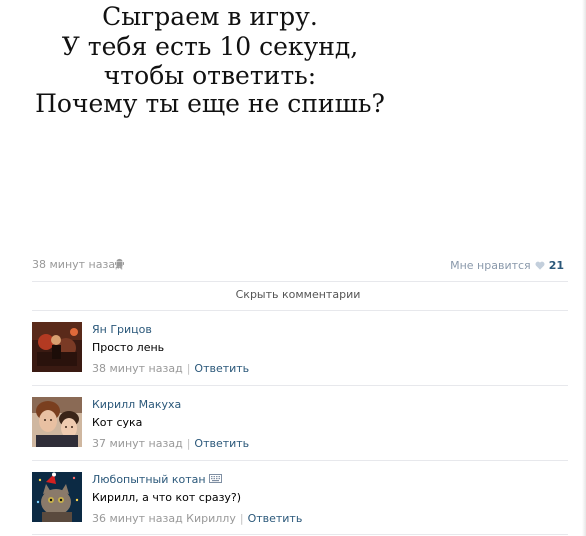 This screenshot has width=586, height=536. Describe the element at coordinates (298, 265) in the screenshot. I see `post-footer: 38 минут назад Мне нравится 21` at that location.